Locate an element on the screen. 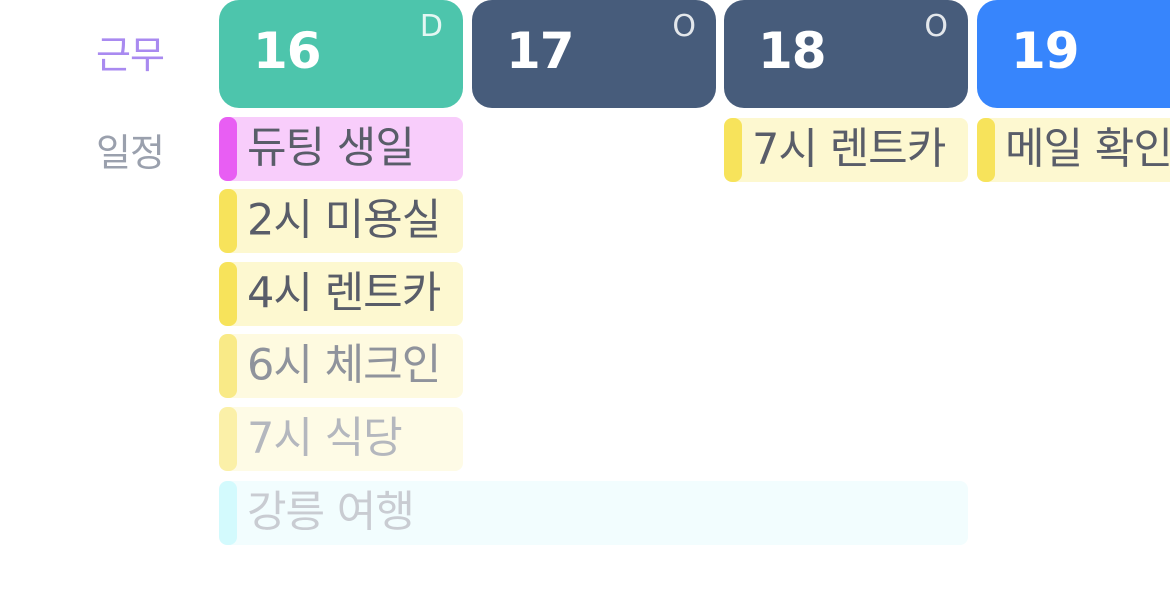  event-chip: 7시 식당 is located at coordinates (341, 439).